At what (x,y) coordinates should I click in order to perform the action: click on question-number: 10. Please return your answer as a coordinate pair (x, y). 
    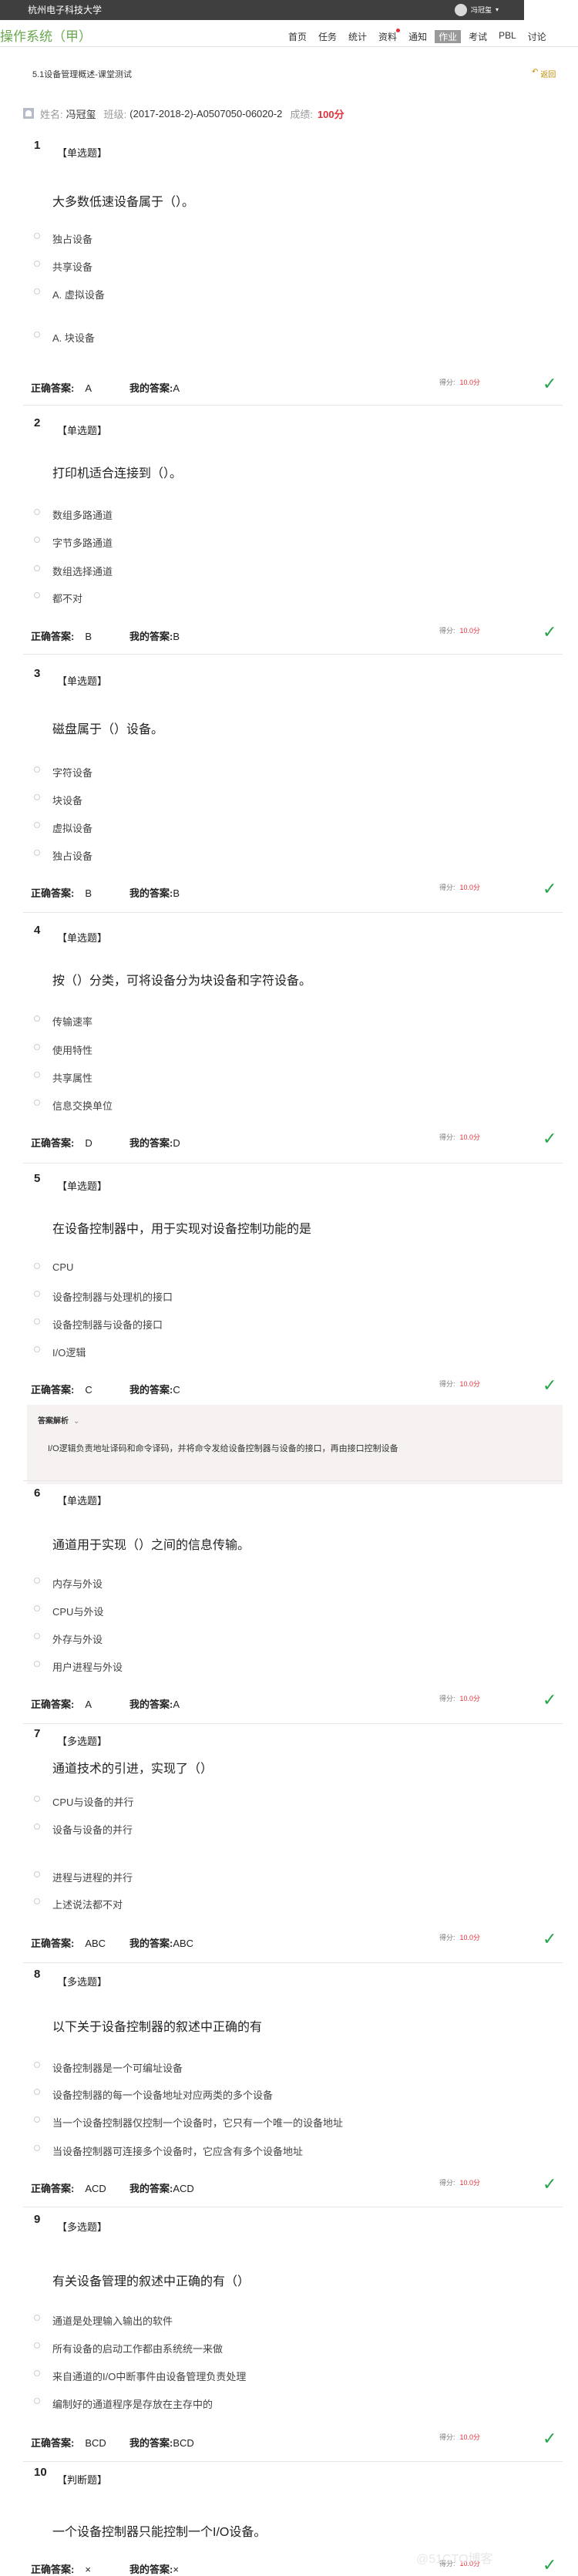
    Looking at the image, I should click on (40, 2473).